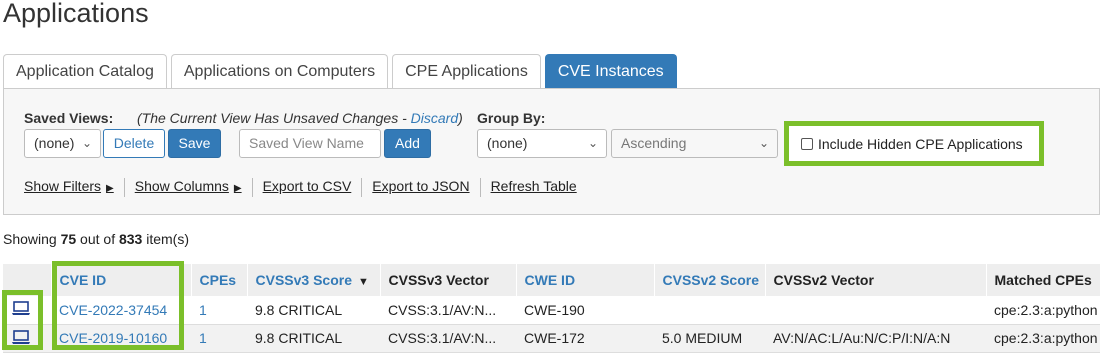  Describe the element at coordinates (448, 280) in the screenshot. I see `cvss3-vector-header: CVSSv3 Vector` at that location.